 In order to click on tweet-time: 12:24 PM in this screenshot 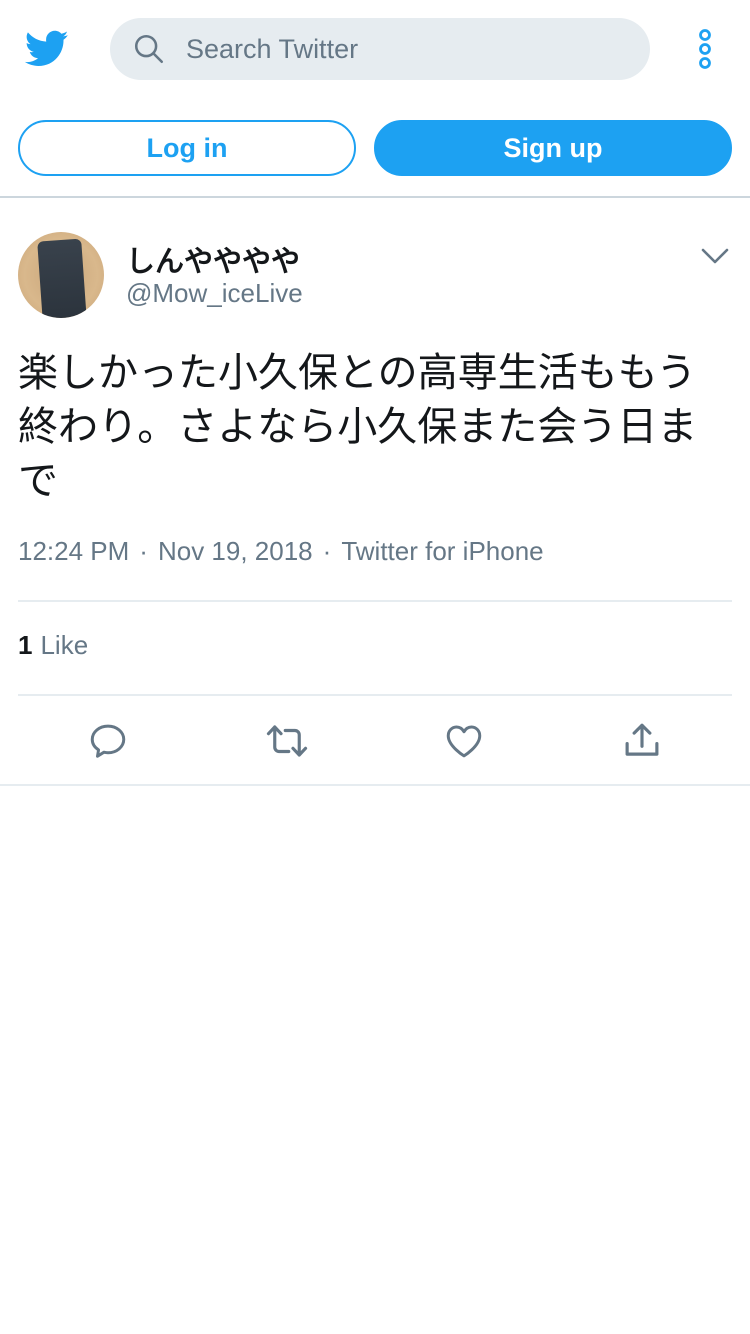, I will do `click(73, 551)`.